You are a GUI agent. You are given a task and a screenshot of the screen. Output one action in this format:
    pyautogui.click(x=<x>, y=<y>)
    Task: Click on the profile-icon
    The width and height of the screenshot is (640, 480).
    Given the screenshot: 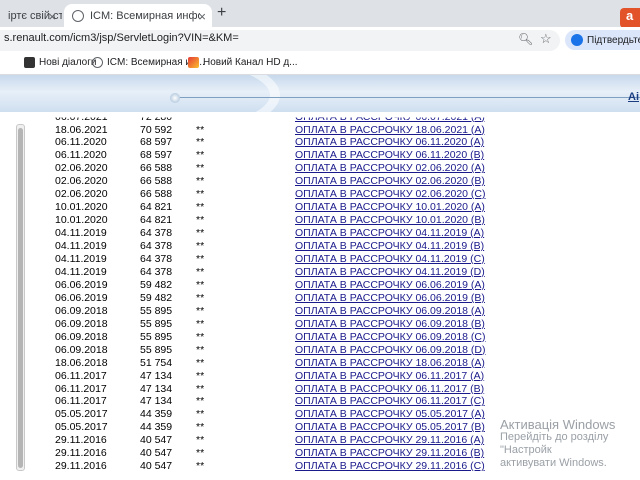 What is the action you would take?
    pyautogui.click(x=577, y=40)
    